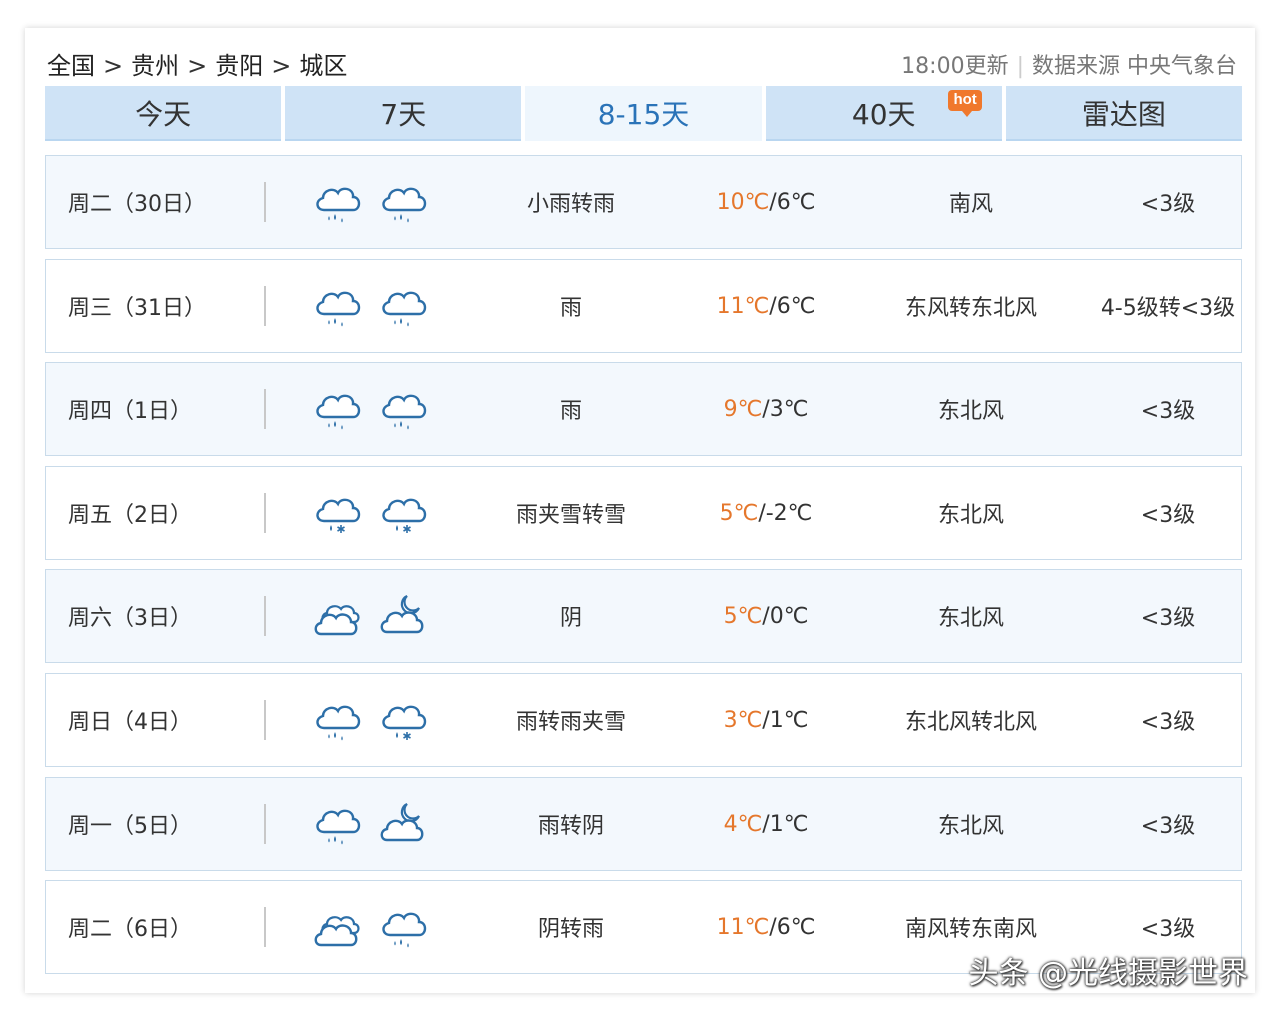 The width and height of the screenshot is (1280, 1018). Describe the element at coordinates (137, 308) in the screenshot. I see `day-date: 周三（31日）` at that location.